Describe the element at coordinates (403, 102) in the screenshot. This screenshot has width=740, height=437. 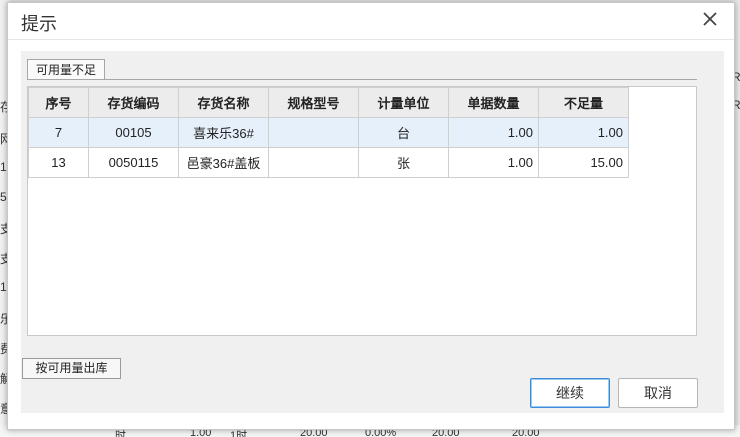
I see `column-header: 计量单位` at that location.